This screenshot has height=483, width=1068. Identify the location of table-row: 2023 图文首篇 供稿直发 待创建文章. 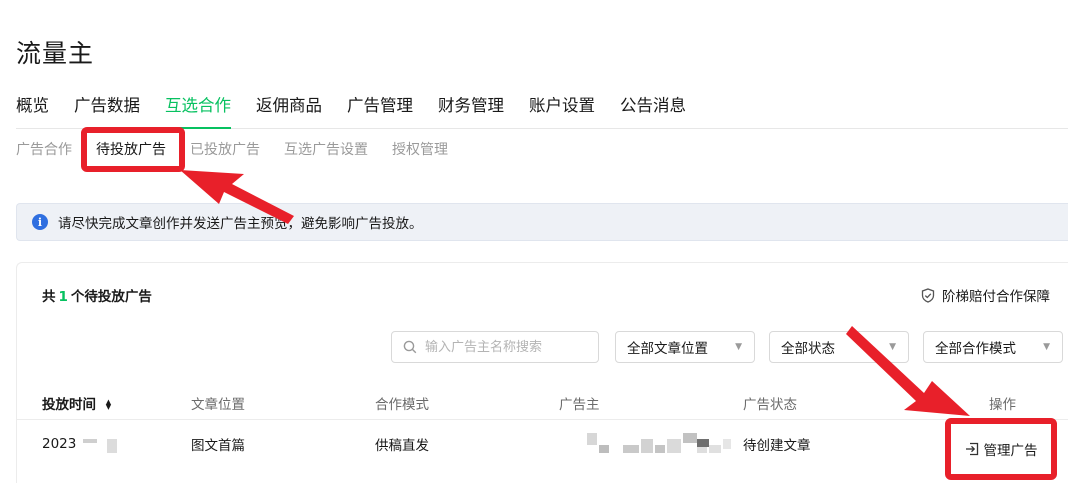
(542, 446).